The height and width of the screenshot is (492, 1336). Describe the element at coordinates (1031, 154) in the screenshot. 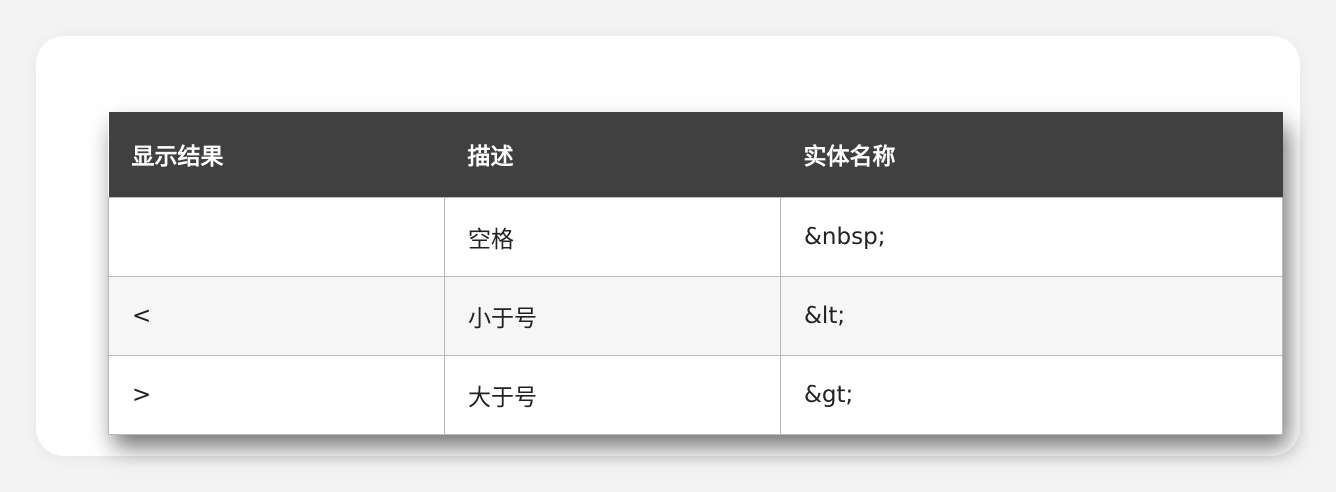

I see `header-entity-name: 实体名称` at that location.